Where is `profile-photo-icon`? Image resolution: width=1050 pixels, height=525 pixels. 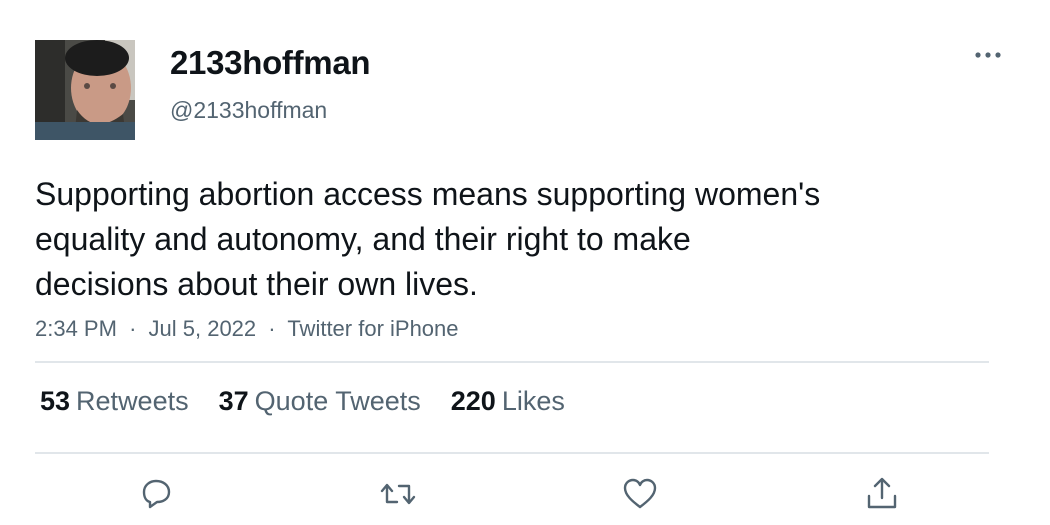
profile-photo-icon is located at coordinates (85, 90).